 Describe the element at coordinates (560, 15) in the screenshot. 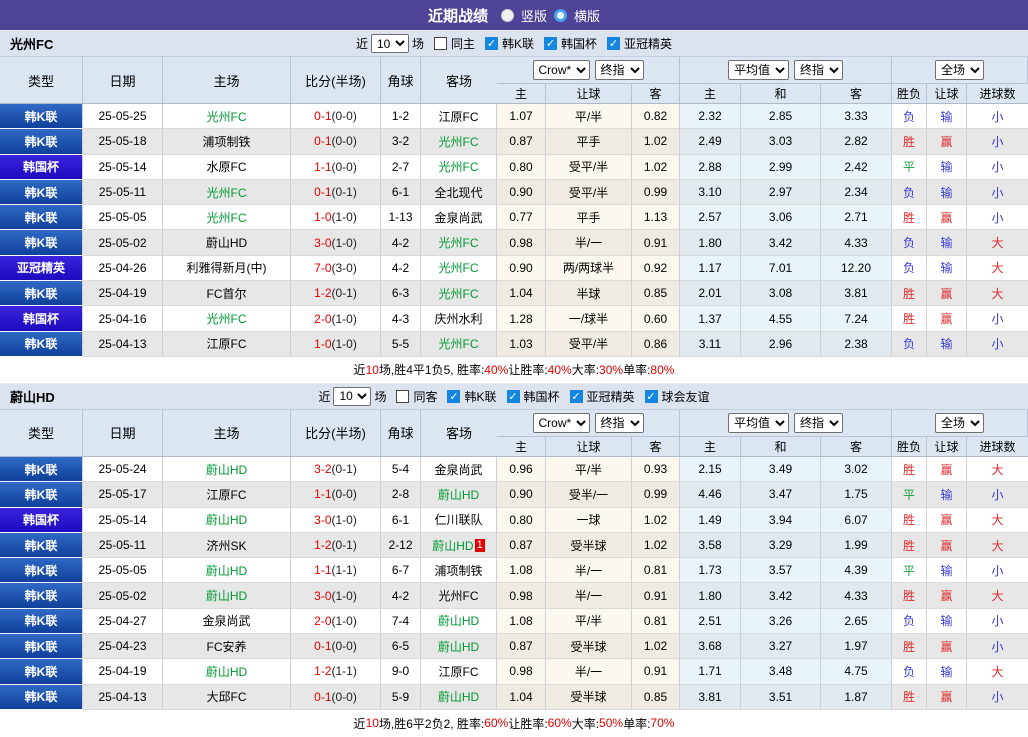

I see `radio-horizontal-layout` at that location.